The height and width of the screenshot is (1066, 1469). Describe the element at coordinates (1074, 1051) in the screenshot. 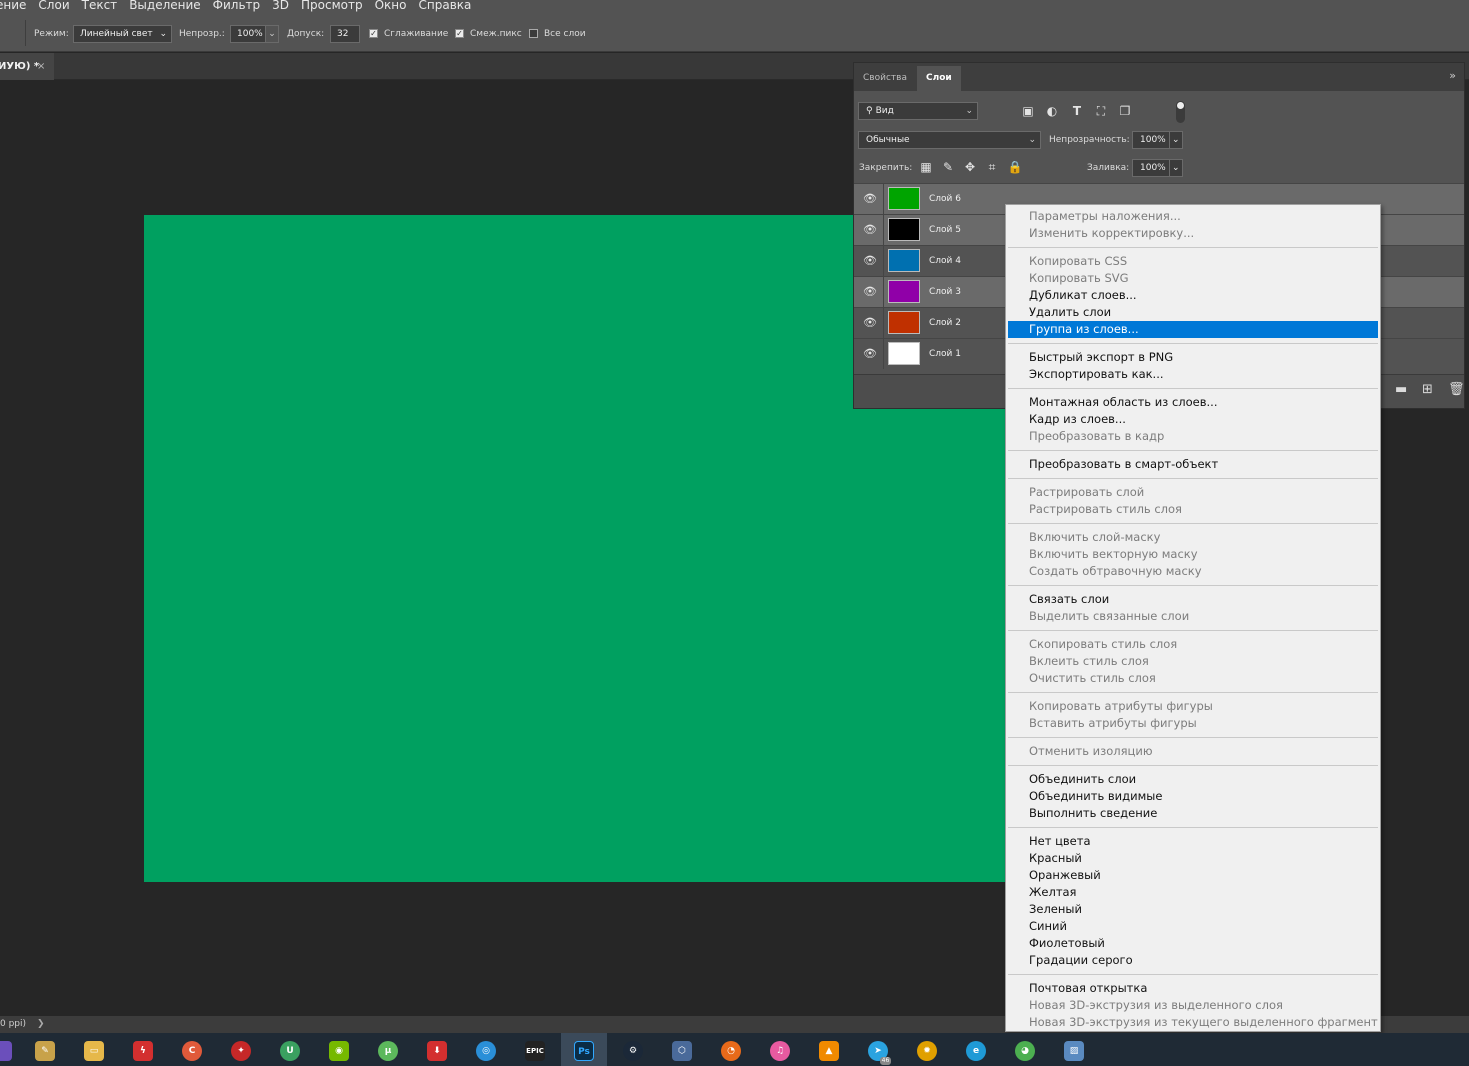

I see `photos-icon: ▨` at that location.